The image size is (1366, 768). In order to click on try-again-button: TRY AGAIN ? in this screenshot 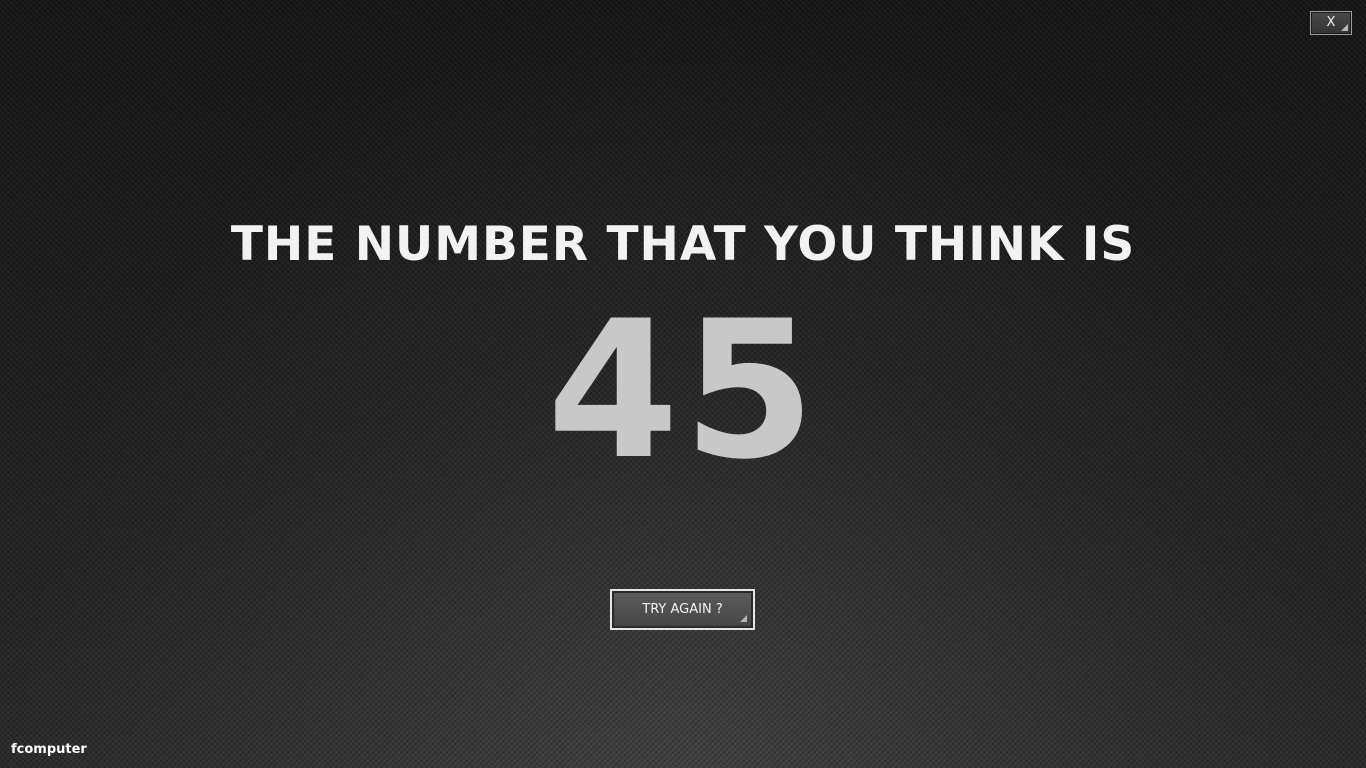, I will do `click(682, 609)`.